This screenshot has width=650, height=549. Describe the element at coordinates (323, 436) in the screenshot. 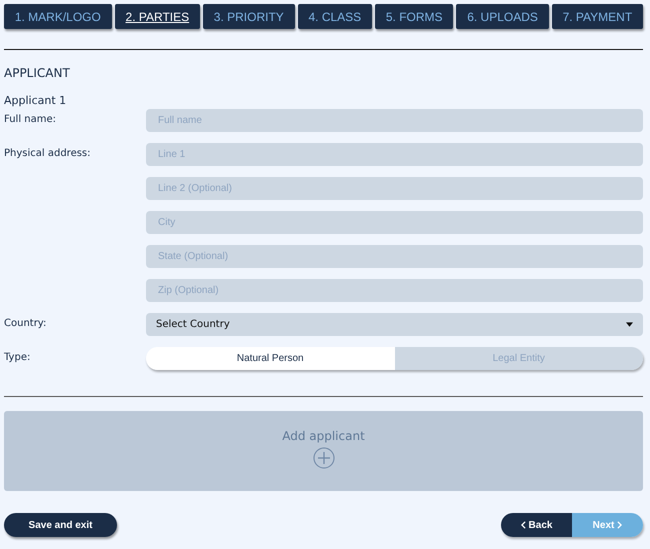

I see `add-applicant-label: Add applicant` at that location.